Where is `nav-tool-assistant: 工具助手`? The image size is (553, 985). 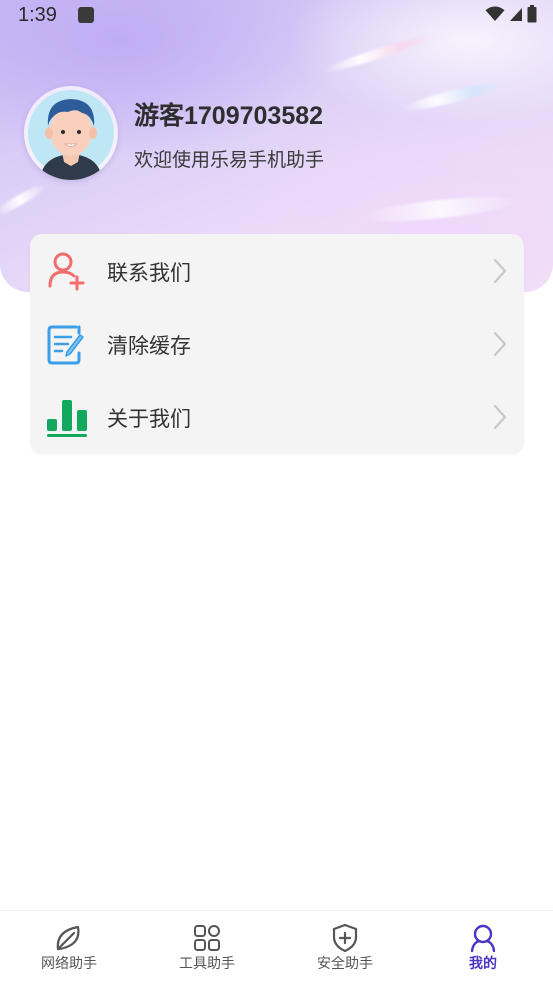
nav-tool-assistant: 工具助手 is located at coordinates (207, 948).